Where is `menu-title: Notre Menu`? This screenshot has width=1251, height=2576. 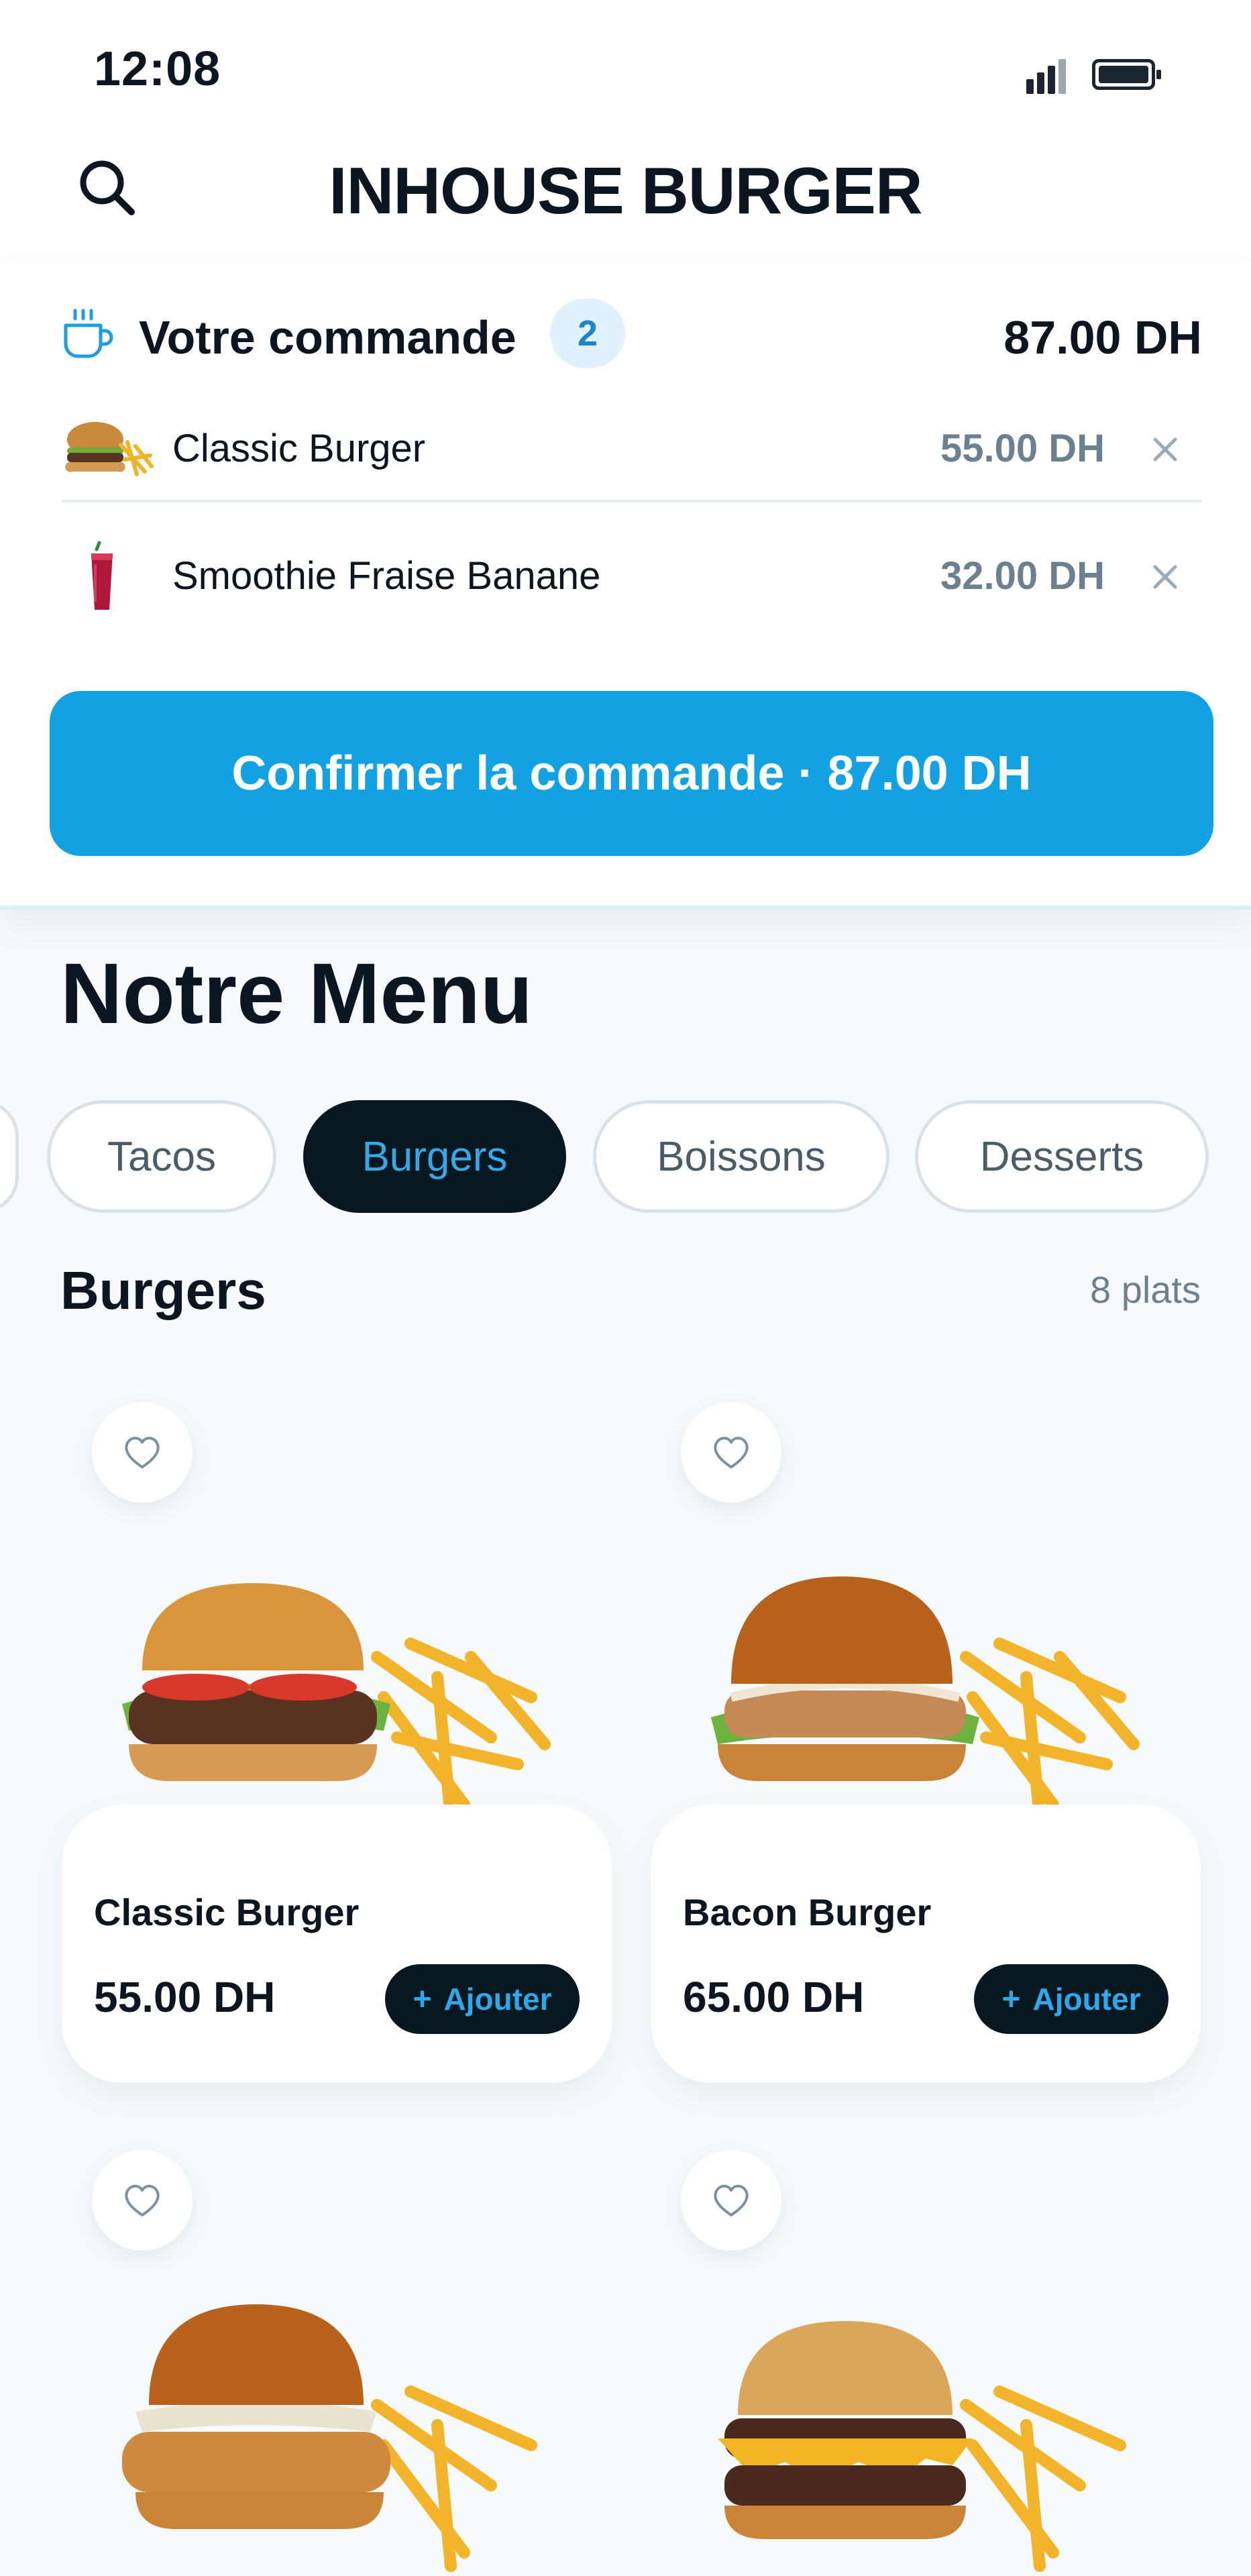 menu-title: Notre Menu is located at coordinates (296, 994).